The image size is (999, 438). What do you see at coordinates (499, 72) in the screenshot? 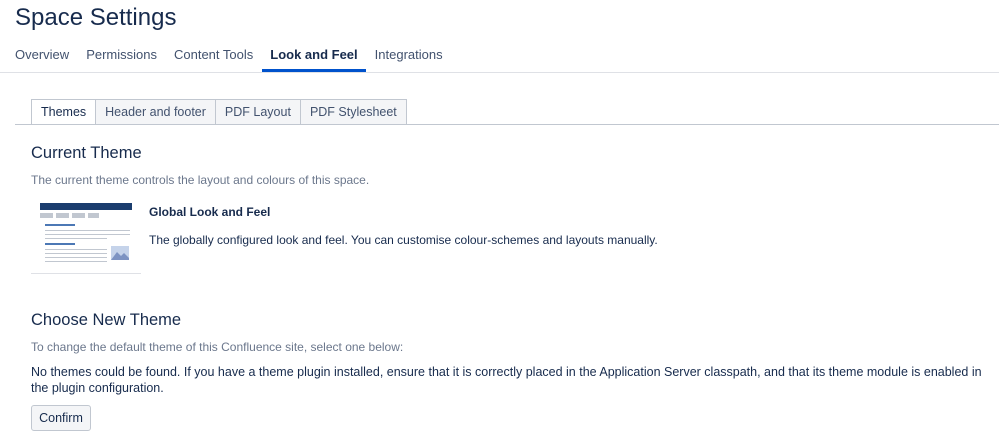
I see `main-tabs-divider` at bounding box center [499, 72].